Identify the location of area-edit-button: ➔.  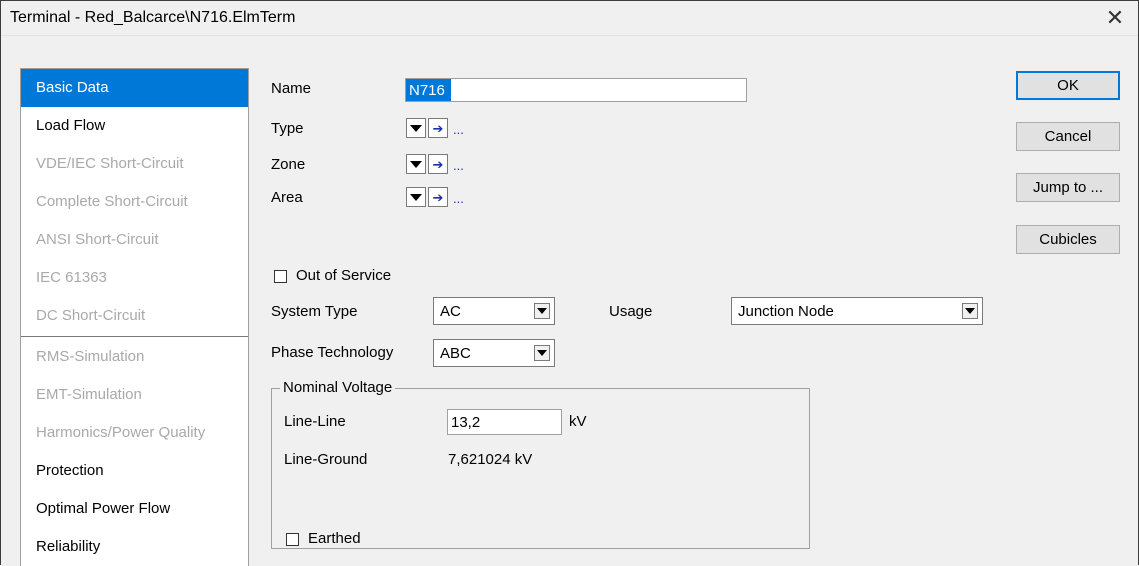
(438, 197).